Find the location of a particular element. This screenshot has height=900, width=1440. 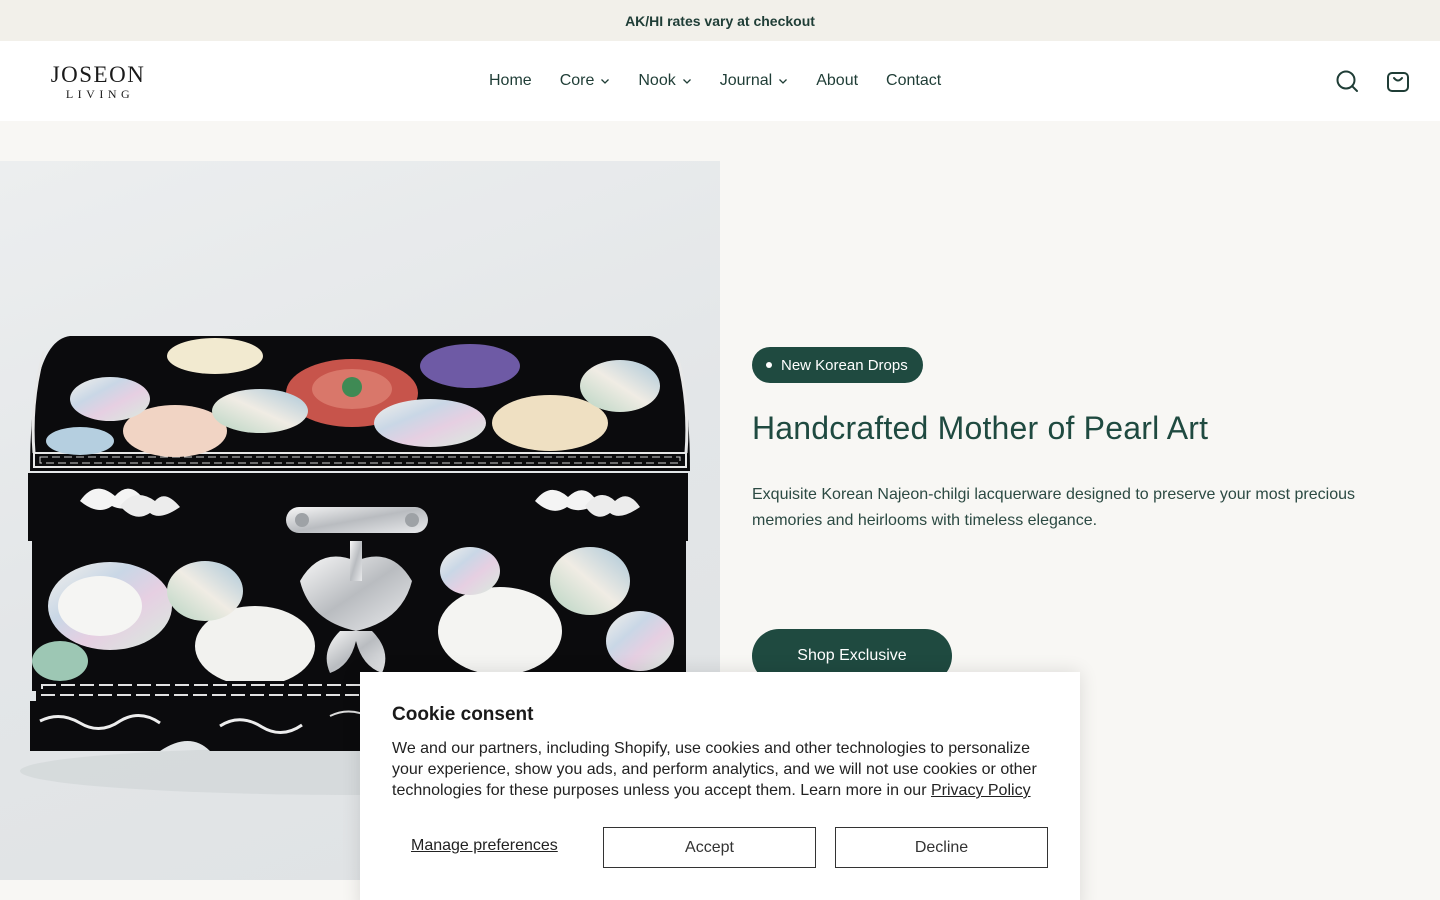

decline-button: Decline is located at coordinates (941, 847).